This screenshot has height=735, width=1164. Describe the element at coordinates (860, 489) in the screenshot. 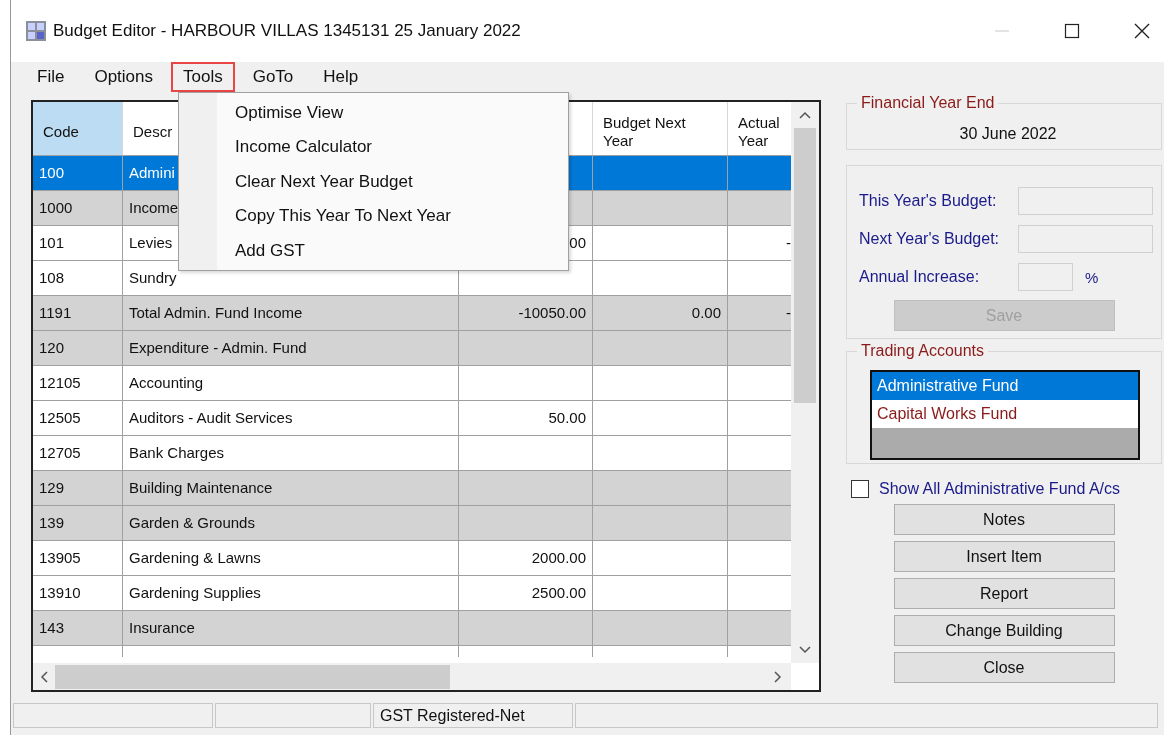

I see `checkbox` at that location.